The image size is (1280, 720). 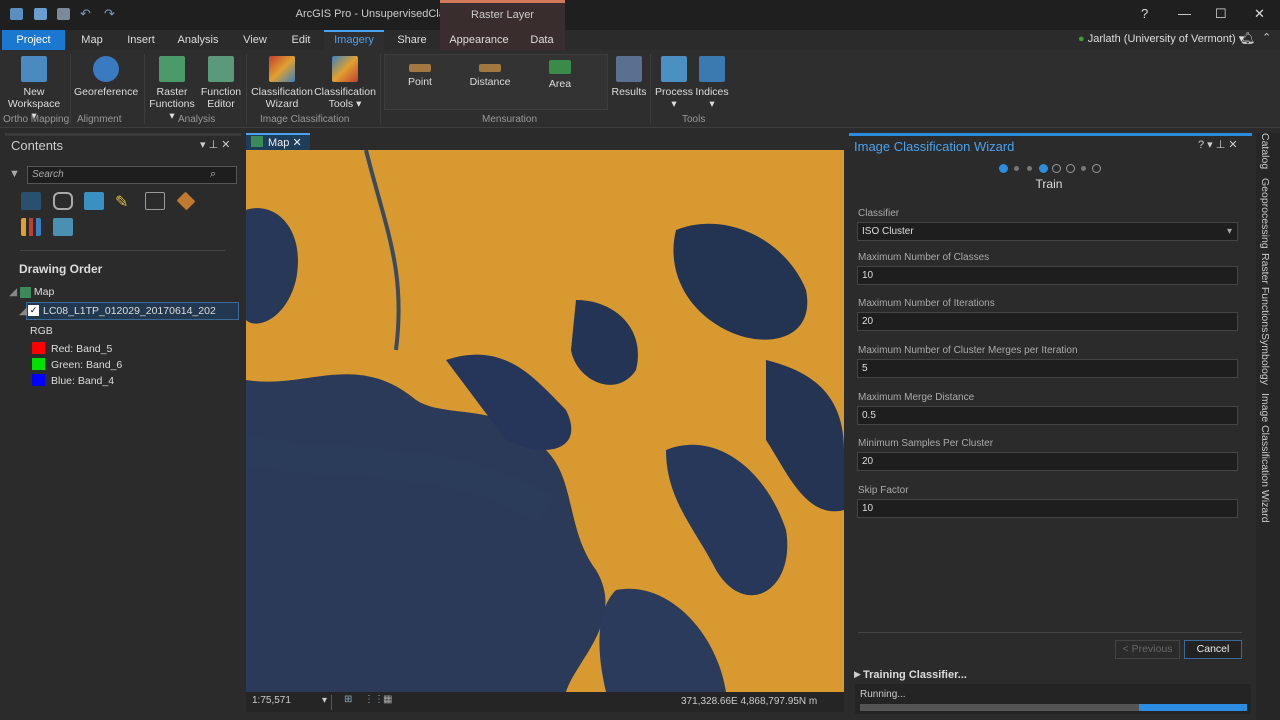 I want to click on max-merge-distance-input: 0.5, so click(x=1047, y=415).